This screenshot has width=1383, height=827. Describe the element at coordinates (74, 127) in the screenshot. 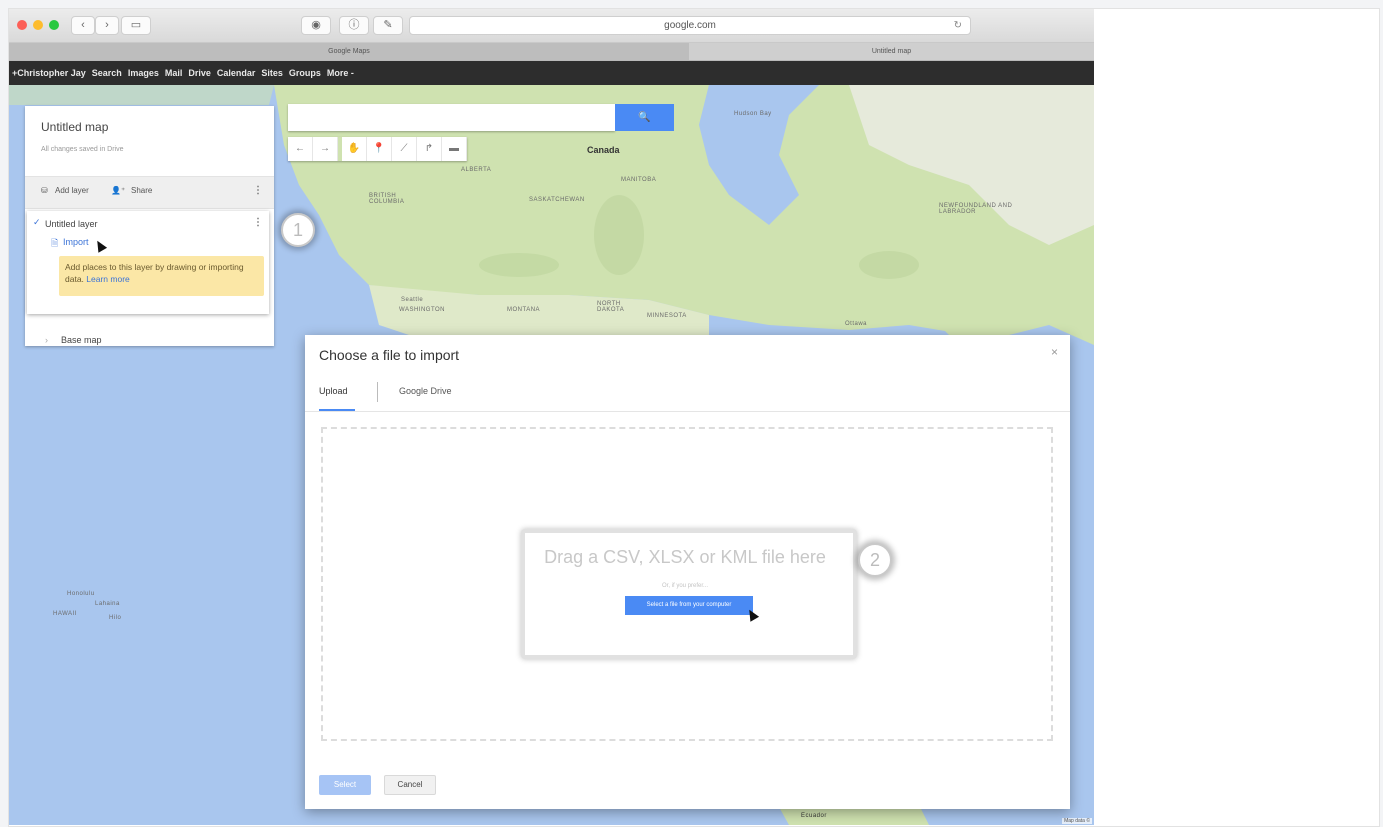

I see `map-title: Untitled map` at that location.